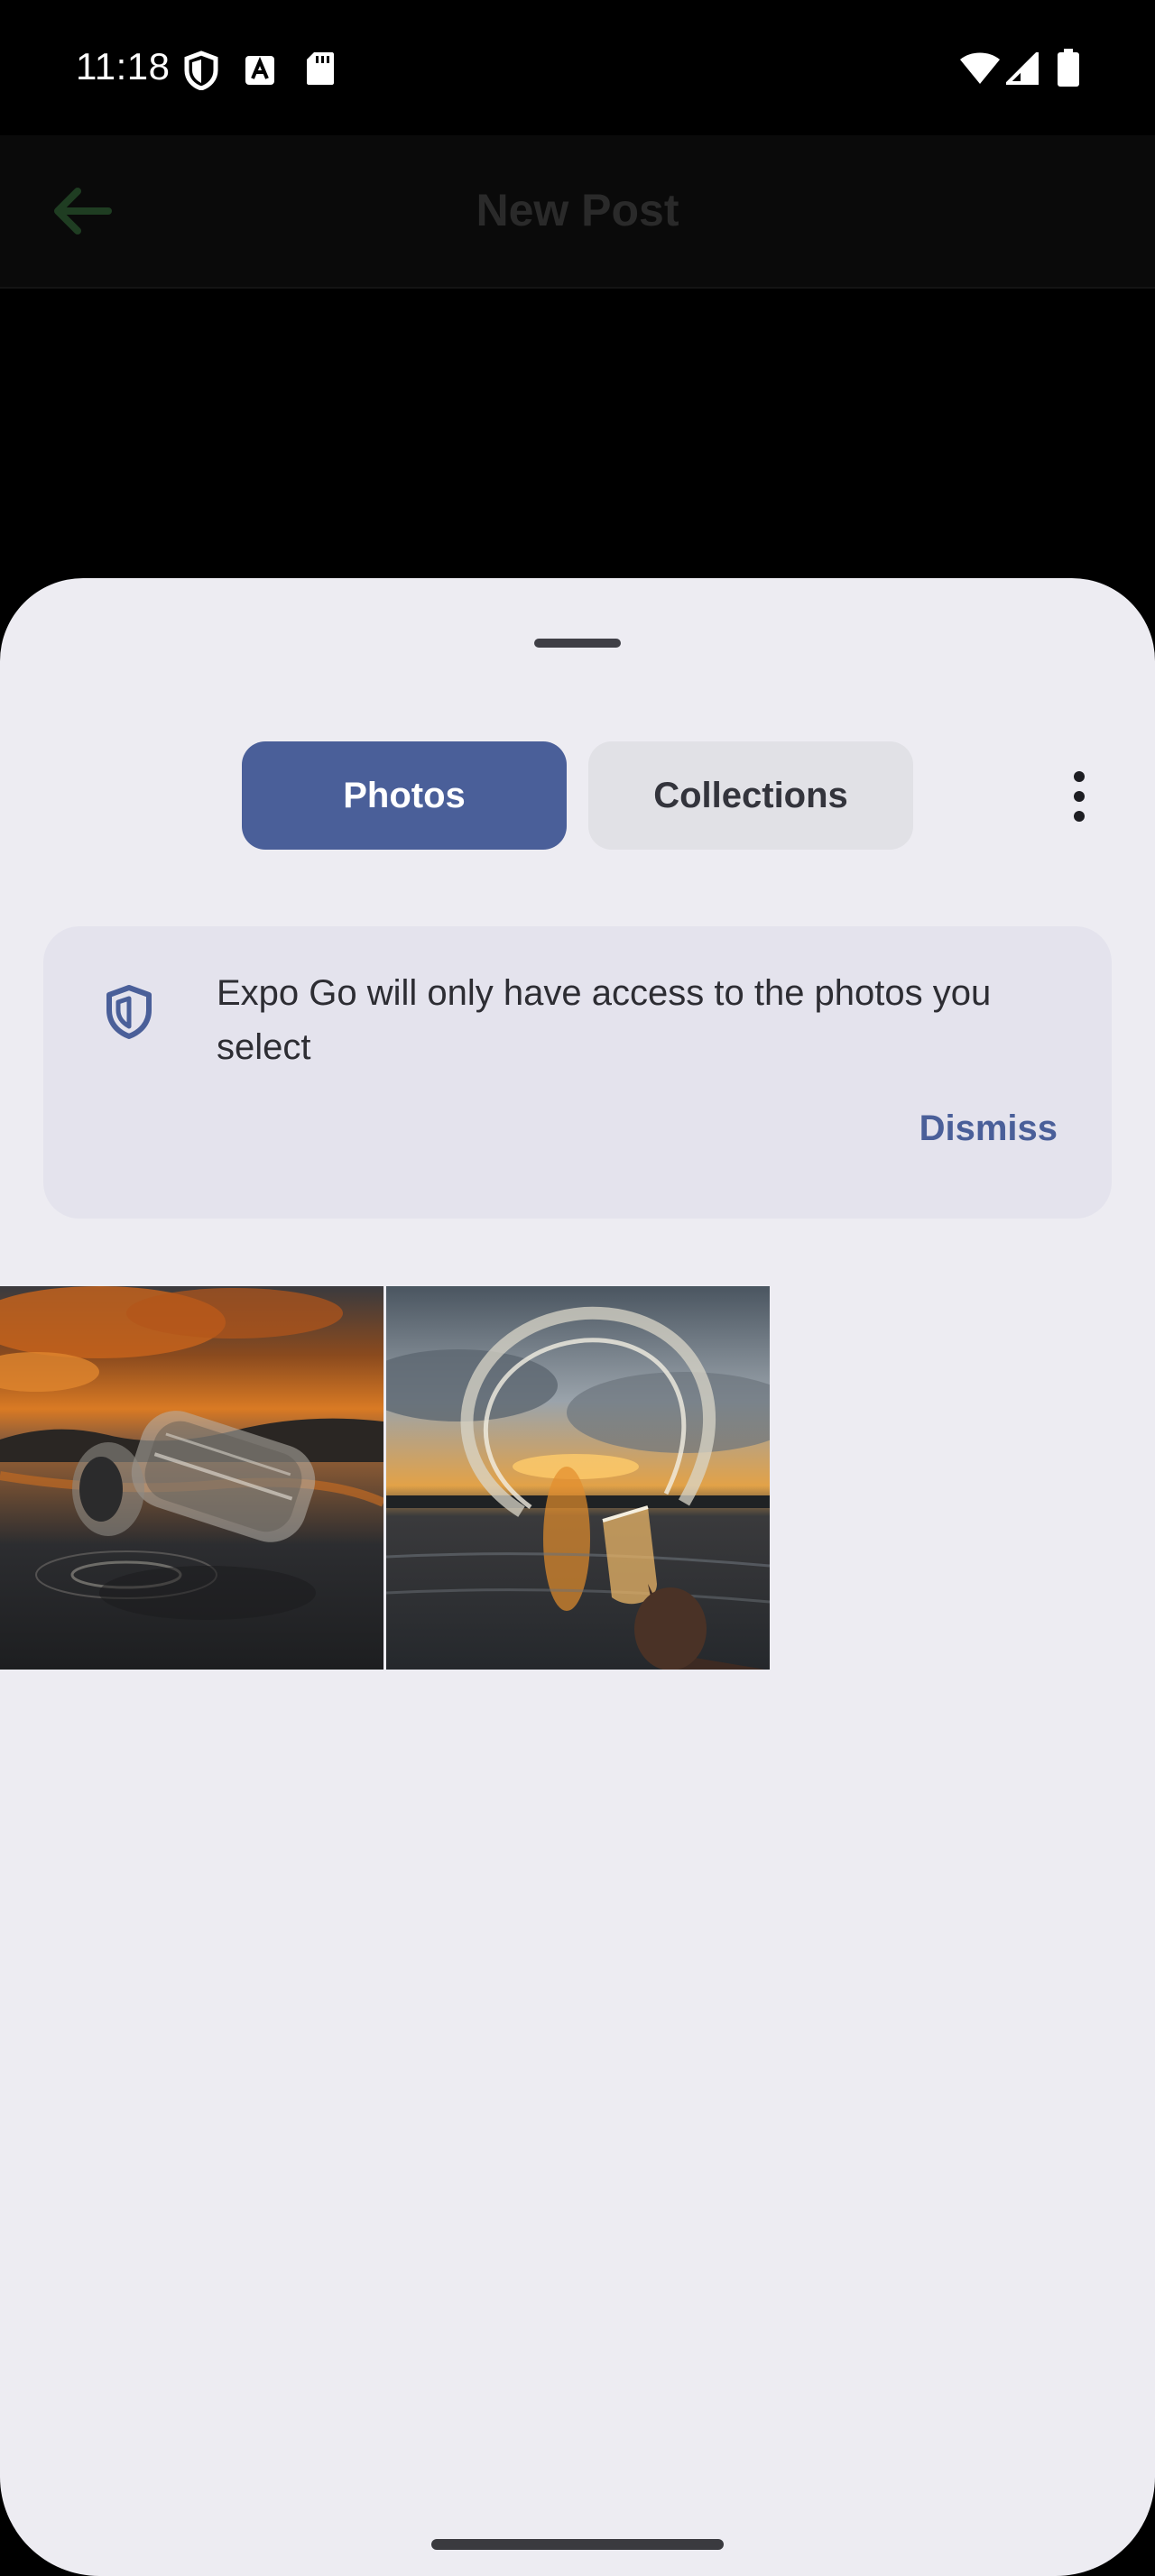  I want to click on page-title: New Post, so click(577, 210).